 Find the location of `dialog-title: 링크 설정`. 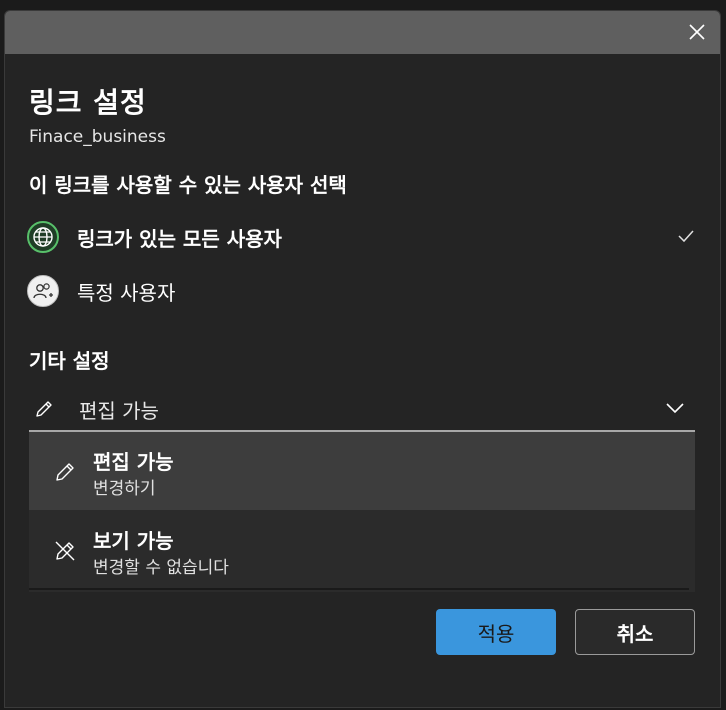

dialog-title: 링크 설정 is located at coordinates (88, 102).